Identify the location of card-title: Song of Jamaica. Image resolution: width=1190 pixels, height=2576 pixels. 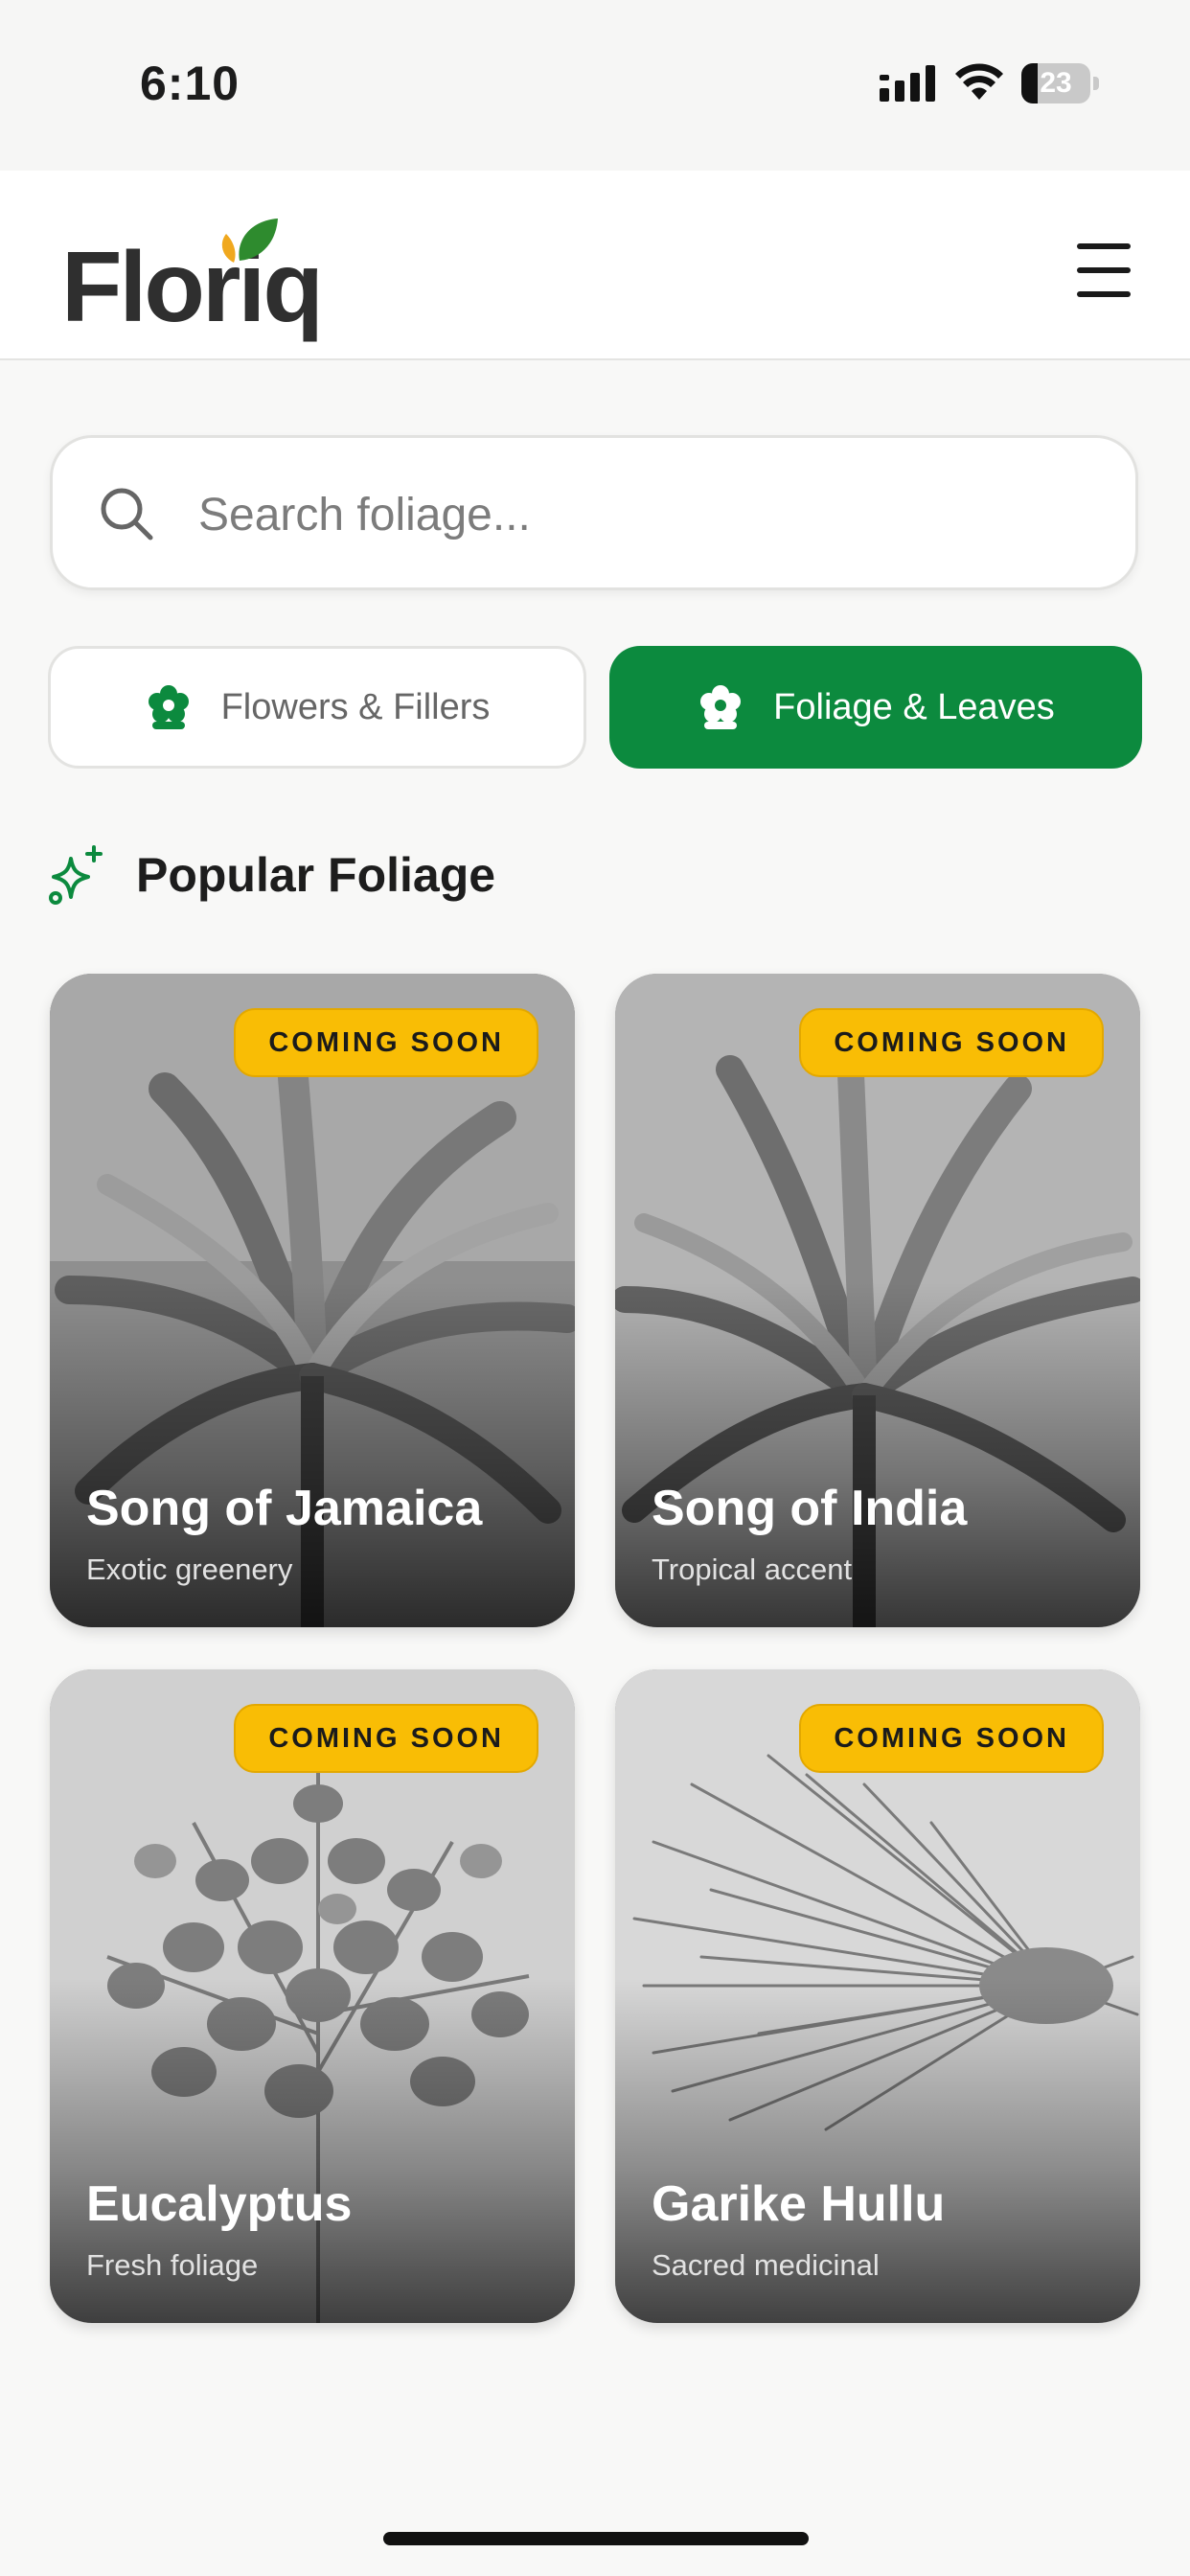
(285, 1508).